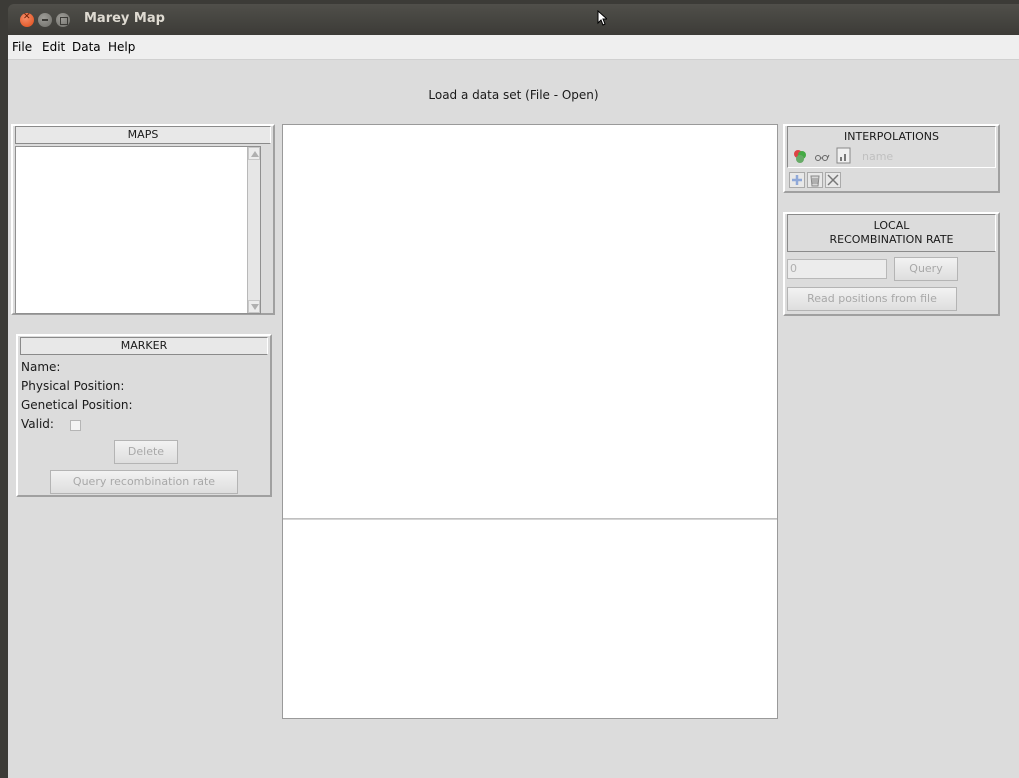 The width and height of the screenshot is (1019, 778). What do you see at coordinates (41, 367) in the screenshot?
I see `marker-name-label: Name:` at bounding box center [41, 367].